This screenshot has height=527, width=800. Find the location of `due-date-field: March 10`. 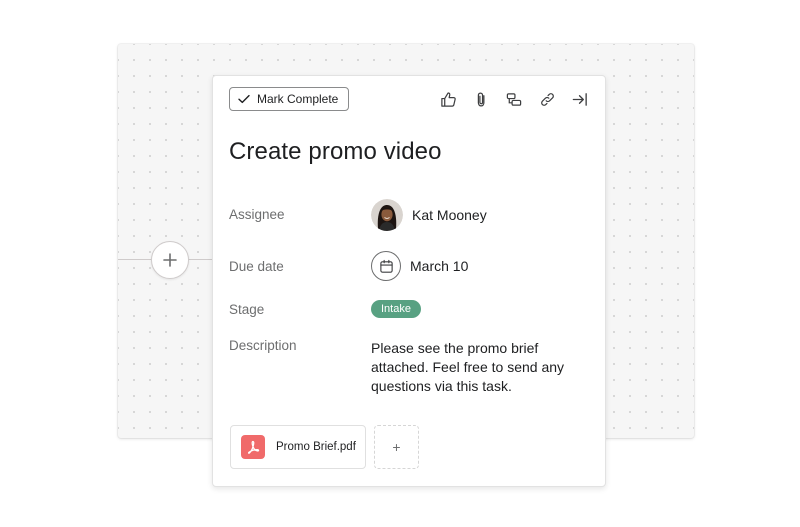

due-date-field: March 10 is located at coordinates (419, 266).